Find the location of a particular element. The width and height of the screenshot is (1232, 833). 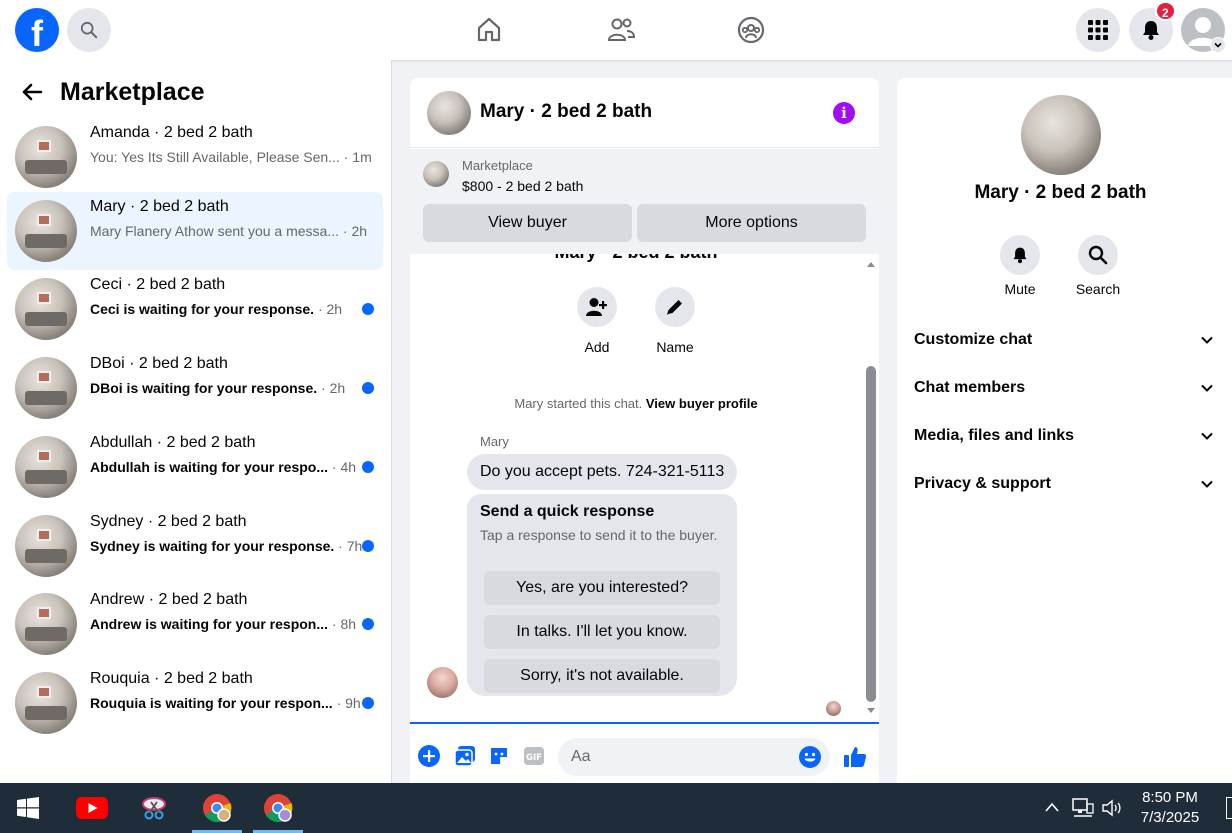

add-label: Add is located at coordinates (597, 347).